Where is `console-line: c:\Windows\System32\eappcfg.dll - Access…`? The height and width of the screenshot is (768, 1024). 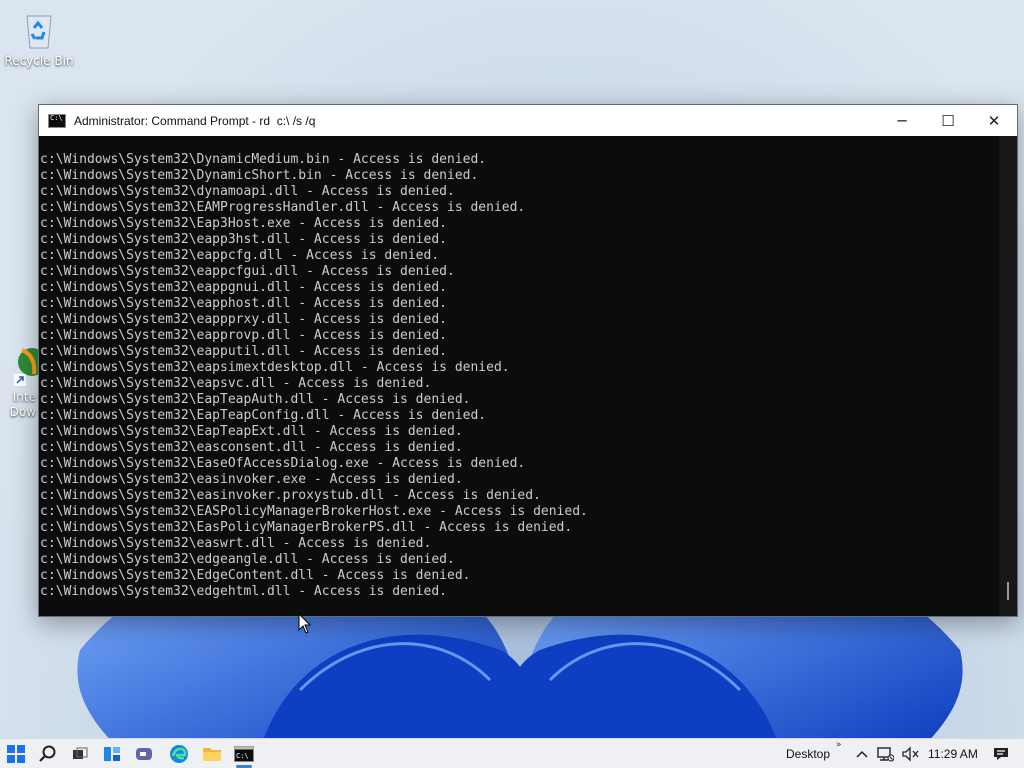 console-line: c:\Windows\System32\eappcfg.dll - Access… is located at coordinates (240, 255).